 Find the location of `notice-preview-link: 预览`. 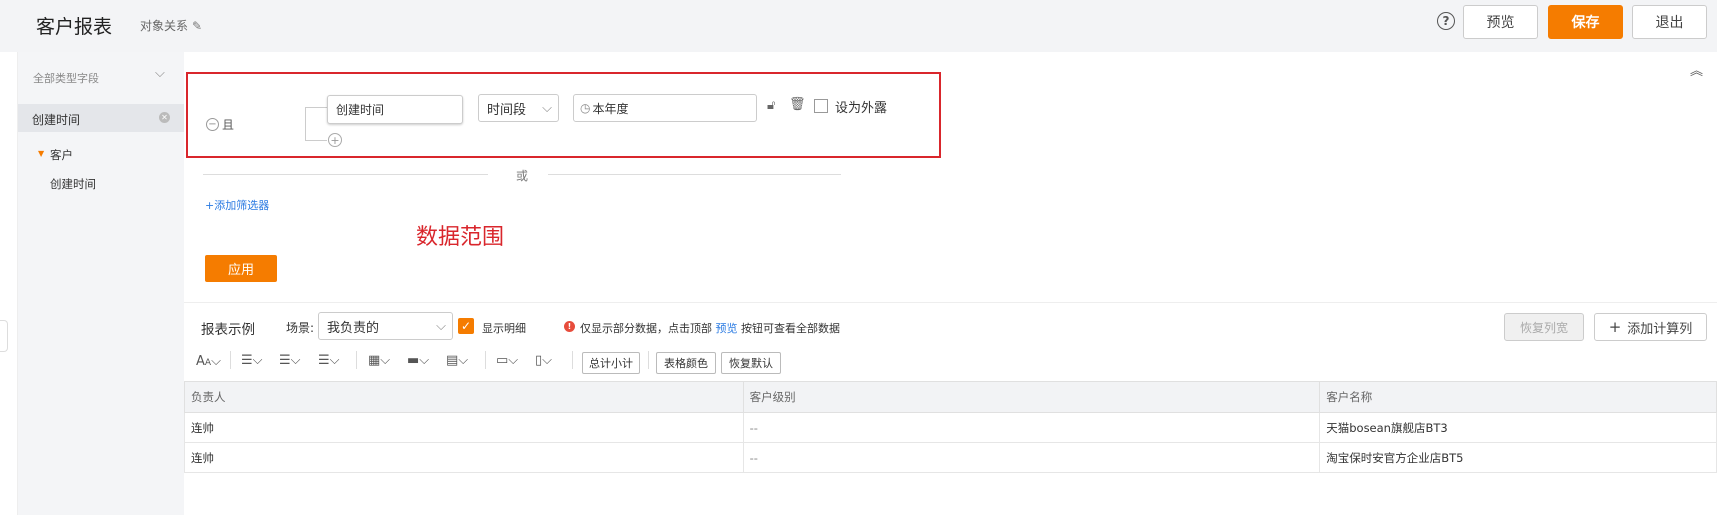

notice-preview-link: 预览 is located at coordinates (727, 328).